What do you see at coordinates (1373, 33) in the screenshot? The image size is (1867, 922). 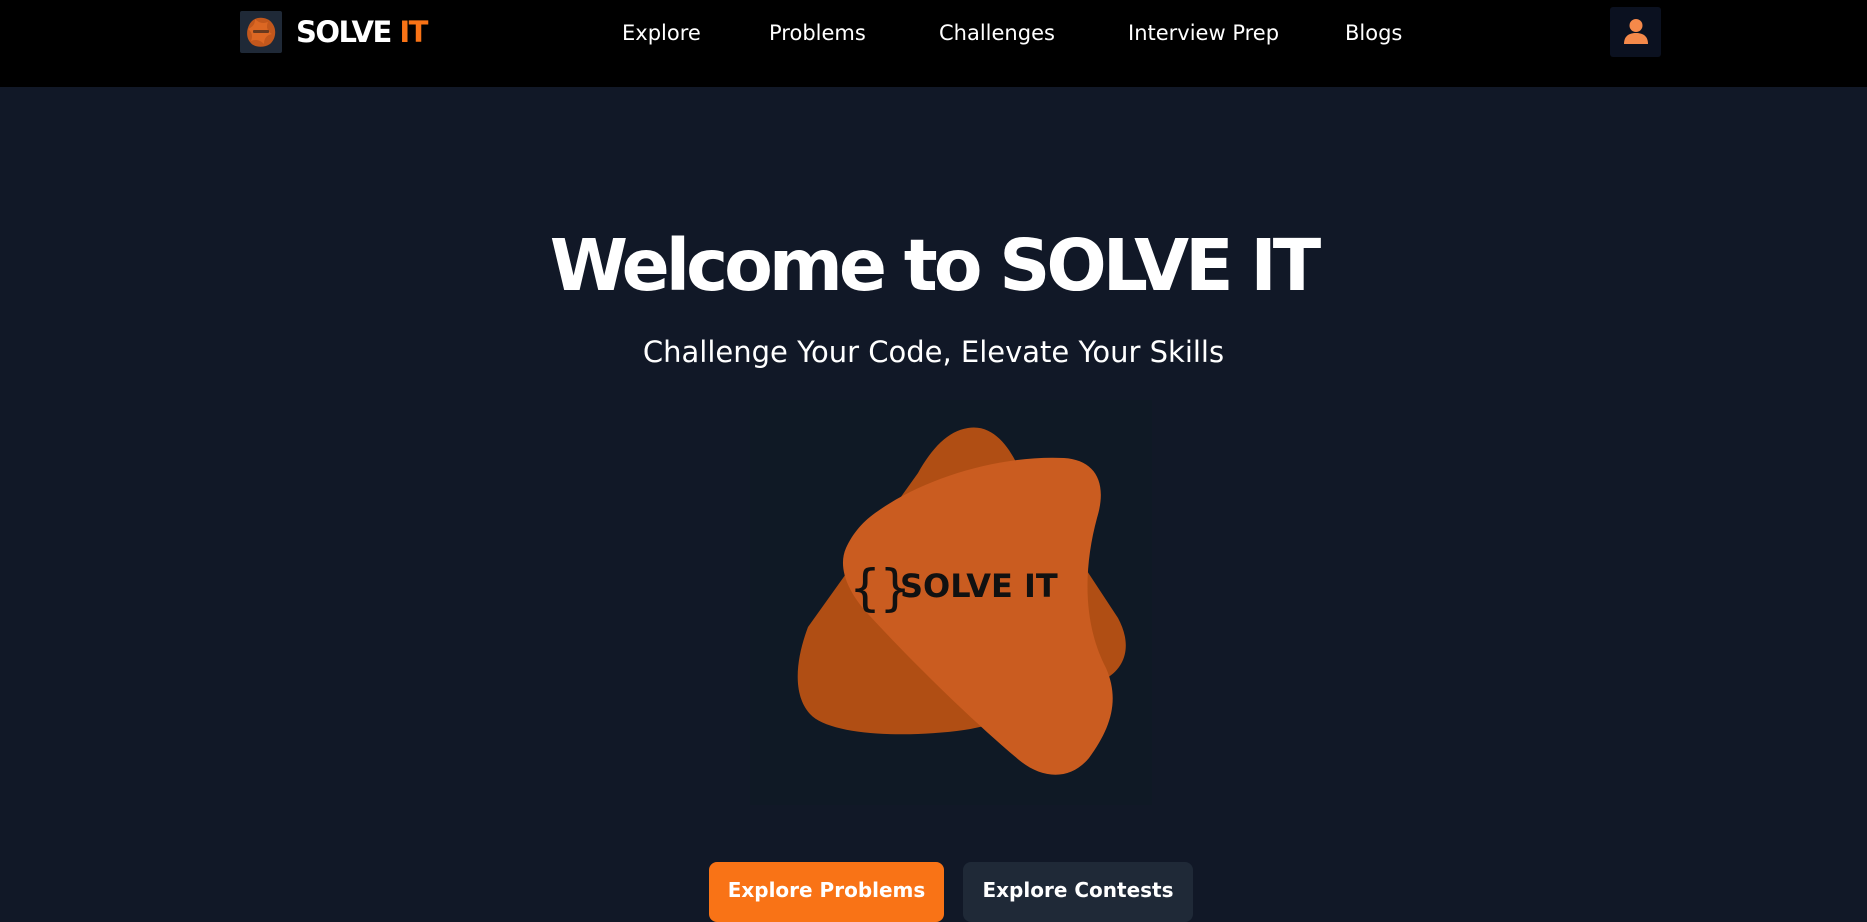 I see `nav-item-blogs: Blogs` at bounding box center [1373, 33].